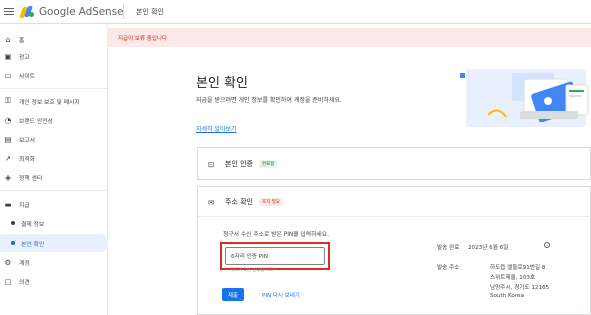 This screenshot has height=315, width=591. What do you see at coordinates (8, 75) in the screenshot?
I see `sites-icon: ▭` at bounding box center [8, 75].